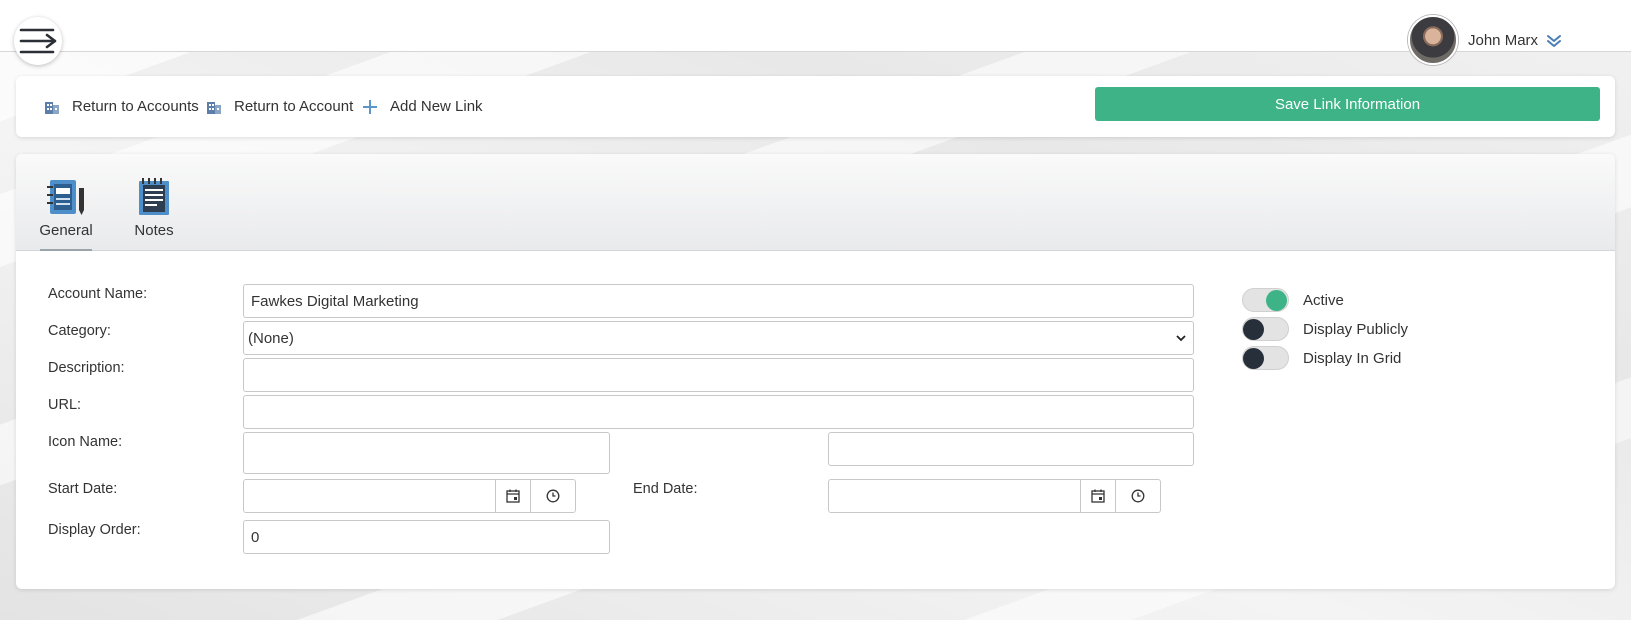 This screenshot has height=620, width=1631. I want to click on start-time-button, so click(553, 496).